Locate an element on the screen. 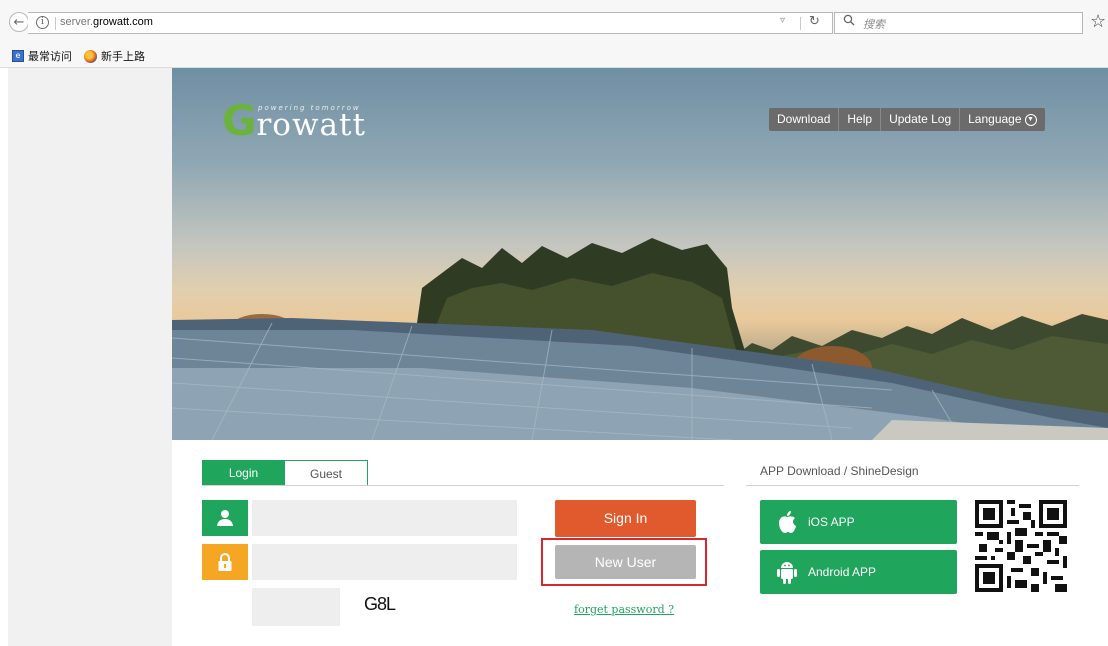 The height and width of the screenshot is (646, 1108). back-arrow-icon: ← is located at coordinates (19, 22).